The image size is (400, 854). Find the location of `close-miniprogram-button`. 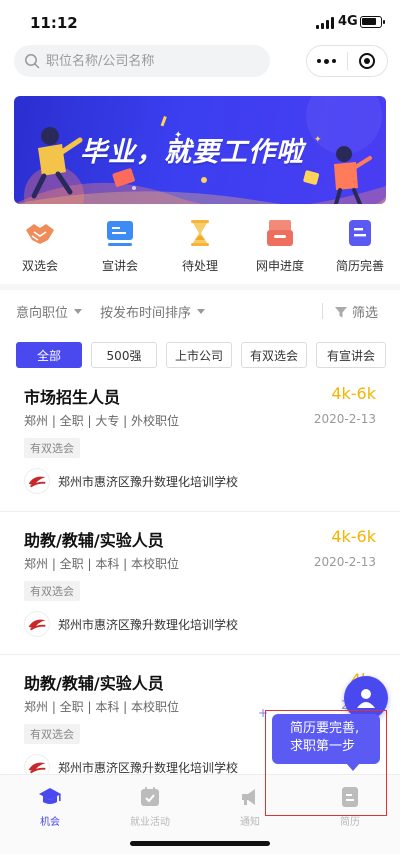

close-miniprogram-button is located at coordinates (367, 61).